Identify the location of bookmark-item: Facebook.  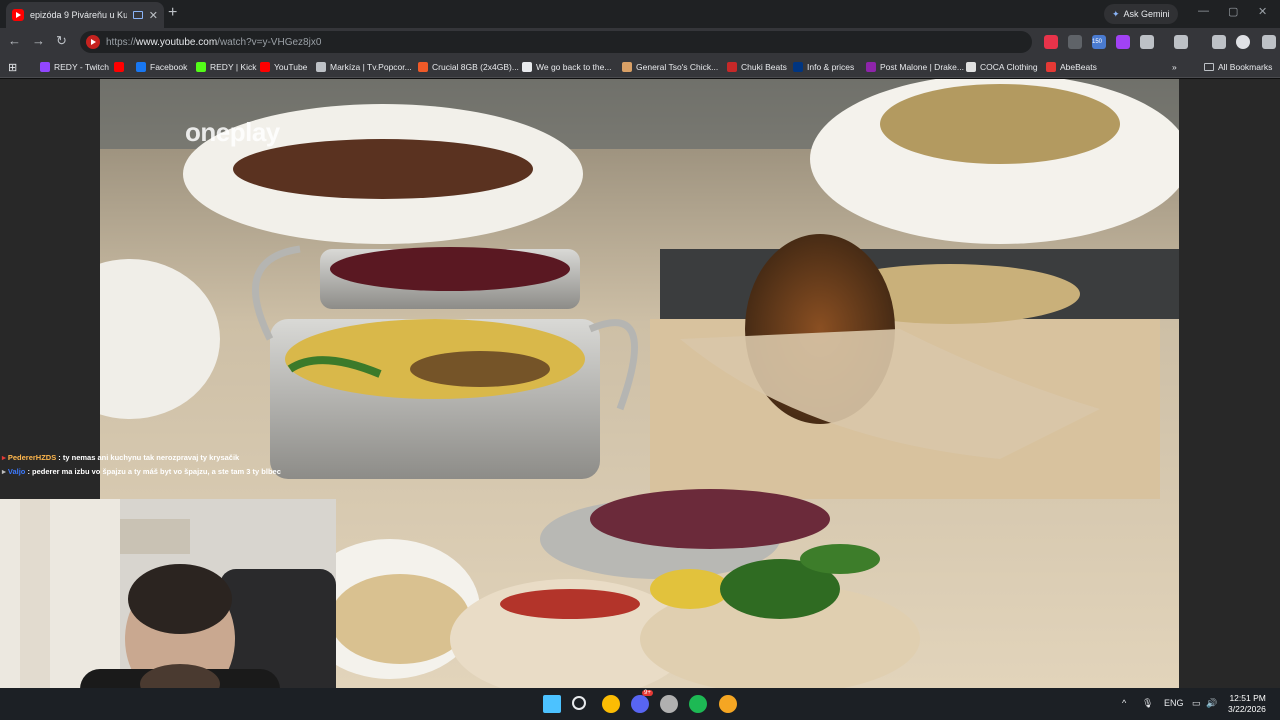
(161, 67).